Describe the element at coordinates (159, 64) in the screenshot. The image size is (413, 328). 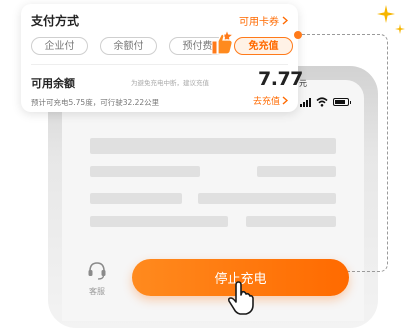
I see `card-divider` at that location.